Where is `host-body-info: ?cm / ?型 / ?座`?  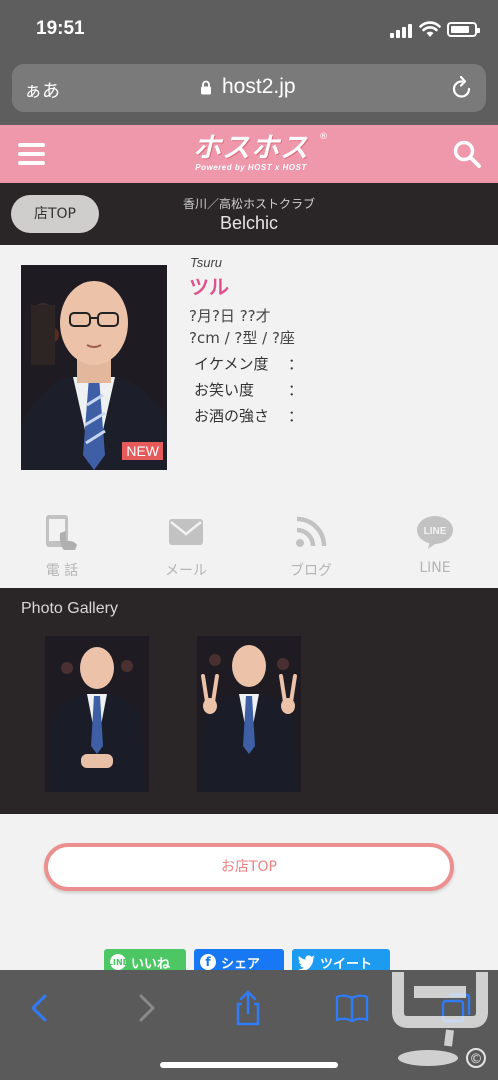
host-body-info: ?cm / ?型 / ?座 is located at coordinates (242, 338).